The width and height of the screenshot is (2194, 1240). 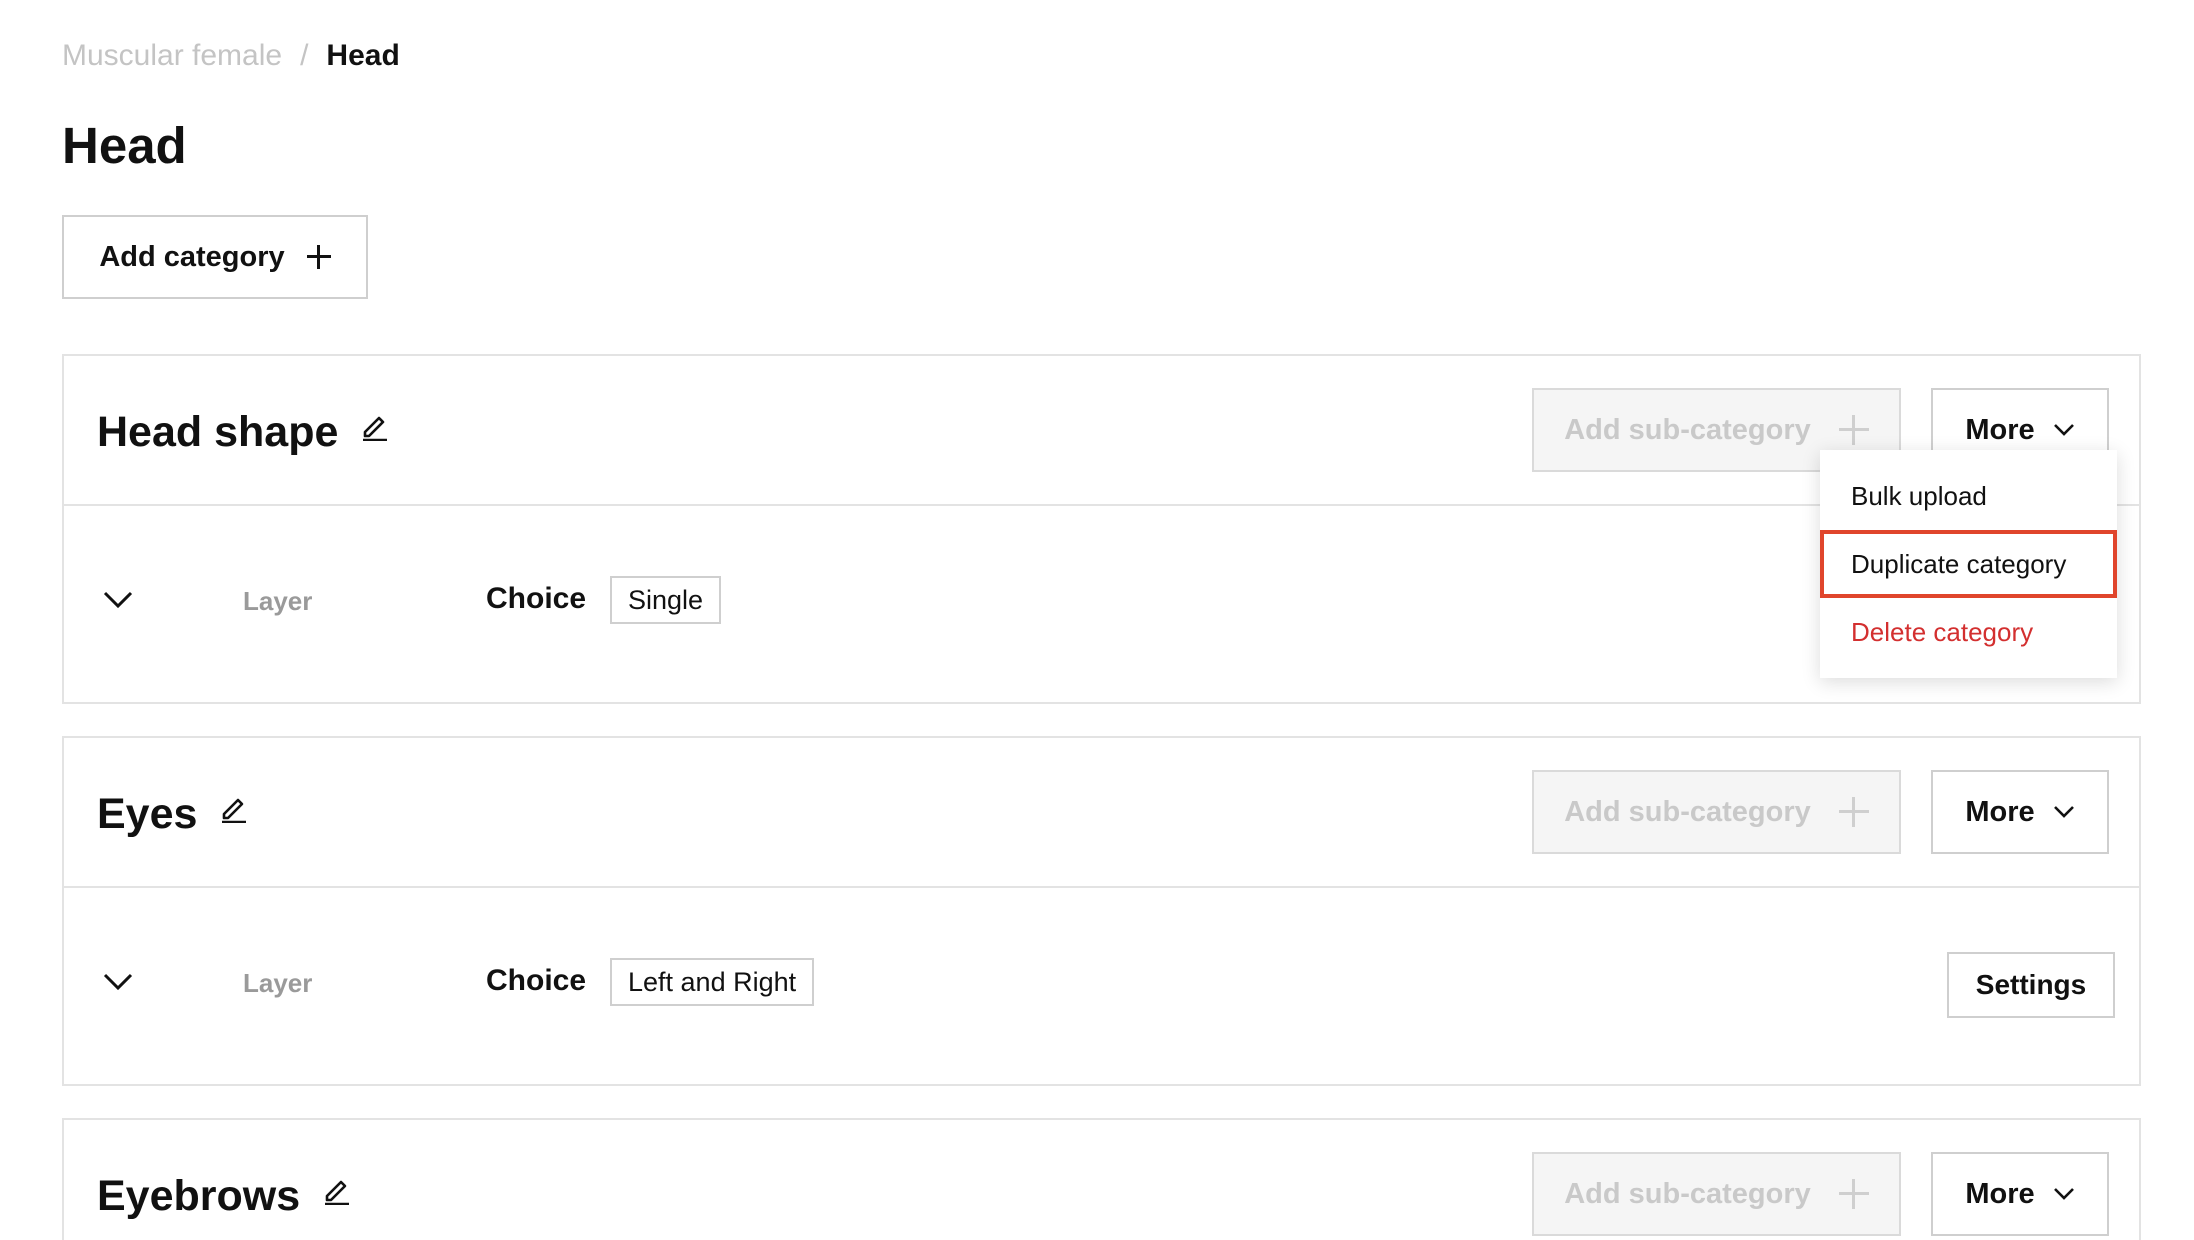 I want to click on menu-item-duplicate-category: Duplicate category, so click(x=1968, y=564).